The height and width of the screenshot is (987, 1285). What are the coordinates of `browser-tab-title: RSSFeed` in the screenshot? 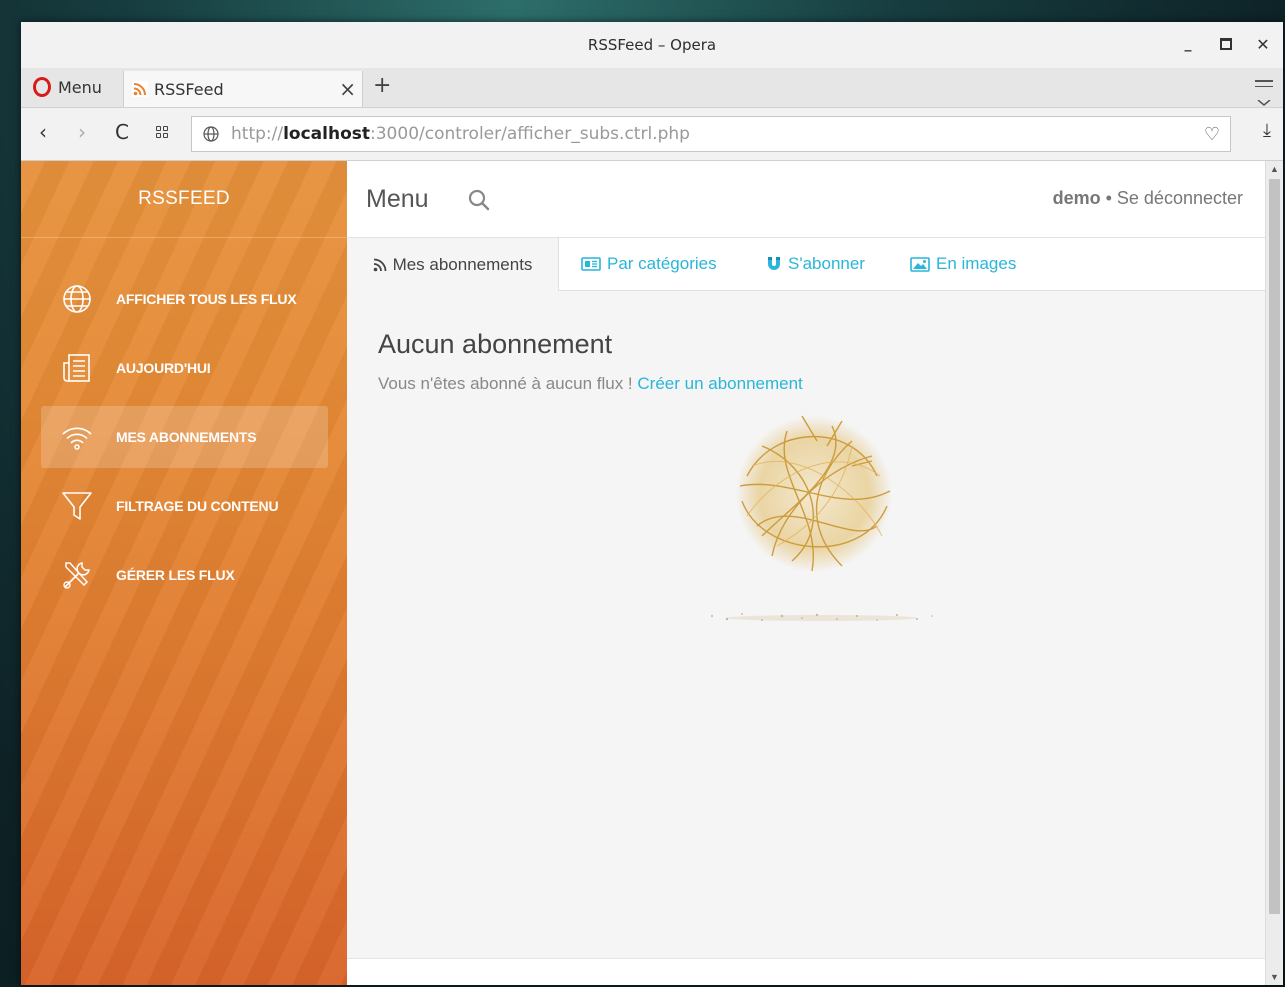 It's located at (189, 89).